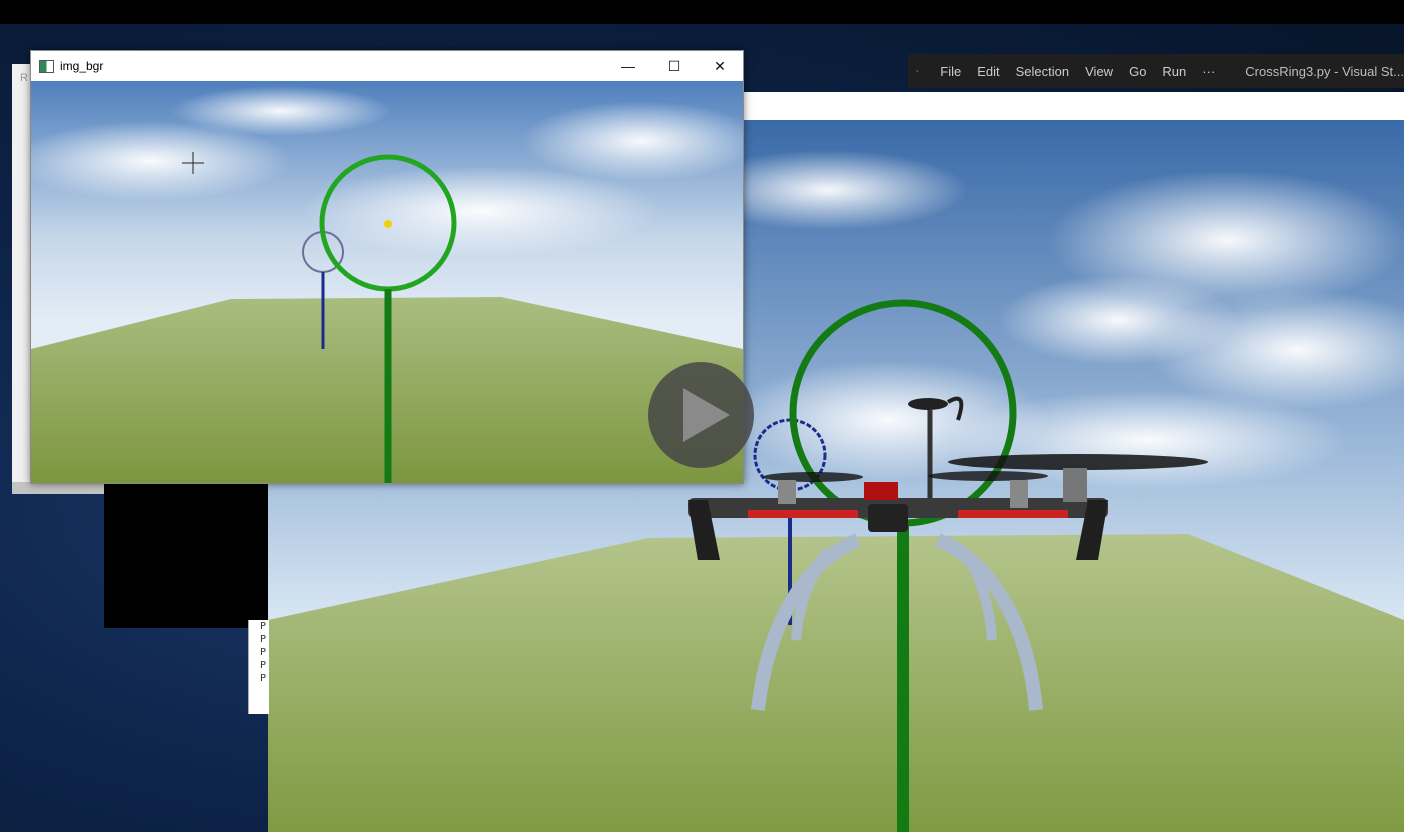 This screenshot has height=832, width=1404. Describe the element at coordinates (917, 71) in the screenshot. I see `vscode-logo-icon` at that location.